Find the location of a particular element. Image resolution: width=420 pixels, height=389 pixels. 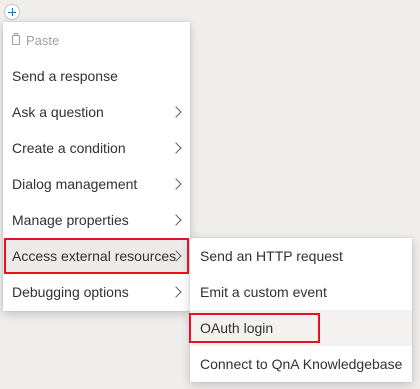

menu-item-create-condition: Create a condition is located at coordinates (96, 148).